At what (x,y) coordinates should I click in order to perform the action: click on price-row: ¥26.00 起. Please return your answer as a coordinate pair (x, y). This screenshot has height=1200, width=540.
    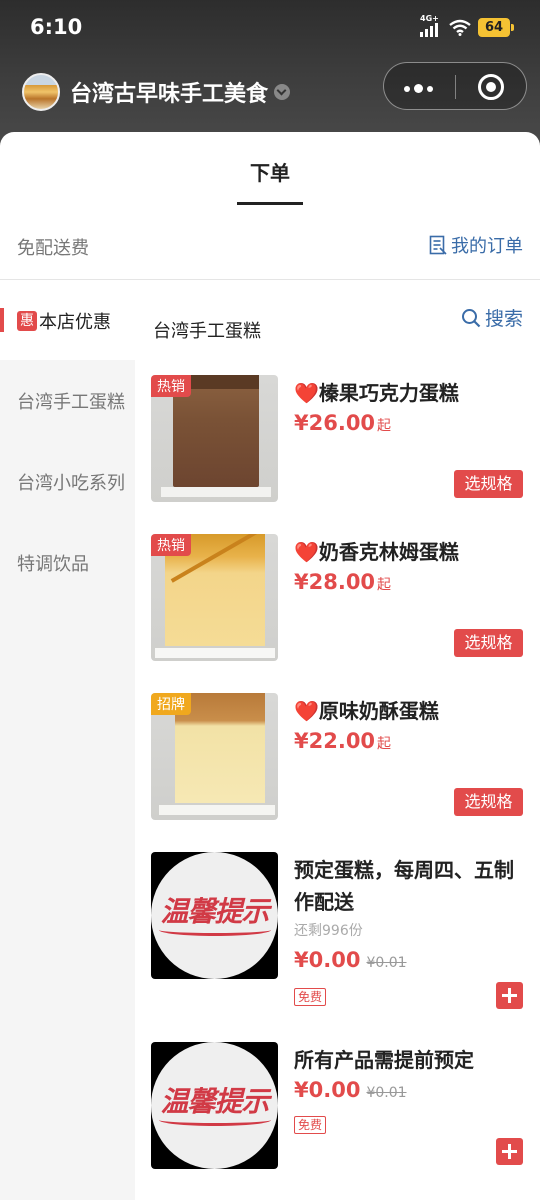
    Looking at the image, I should click on (342, 423).